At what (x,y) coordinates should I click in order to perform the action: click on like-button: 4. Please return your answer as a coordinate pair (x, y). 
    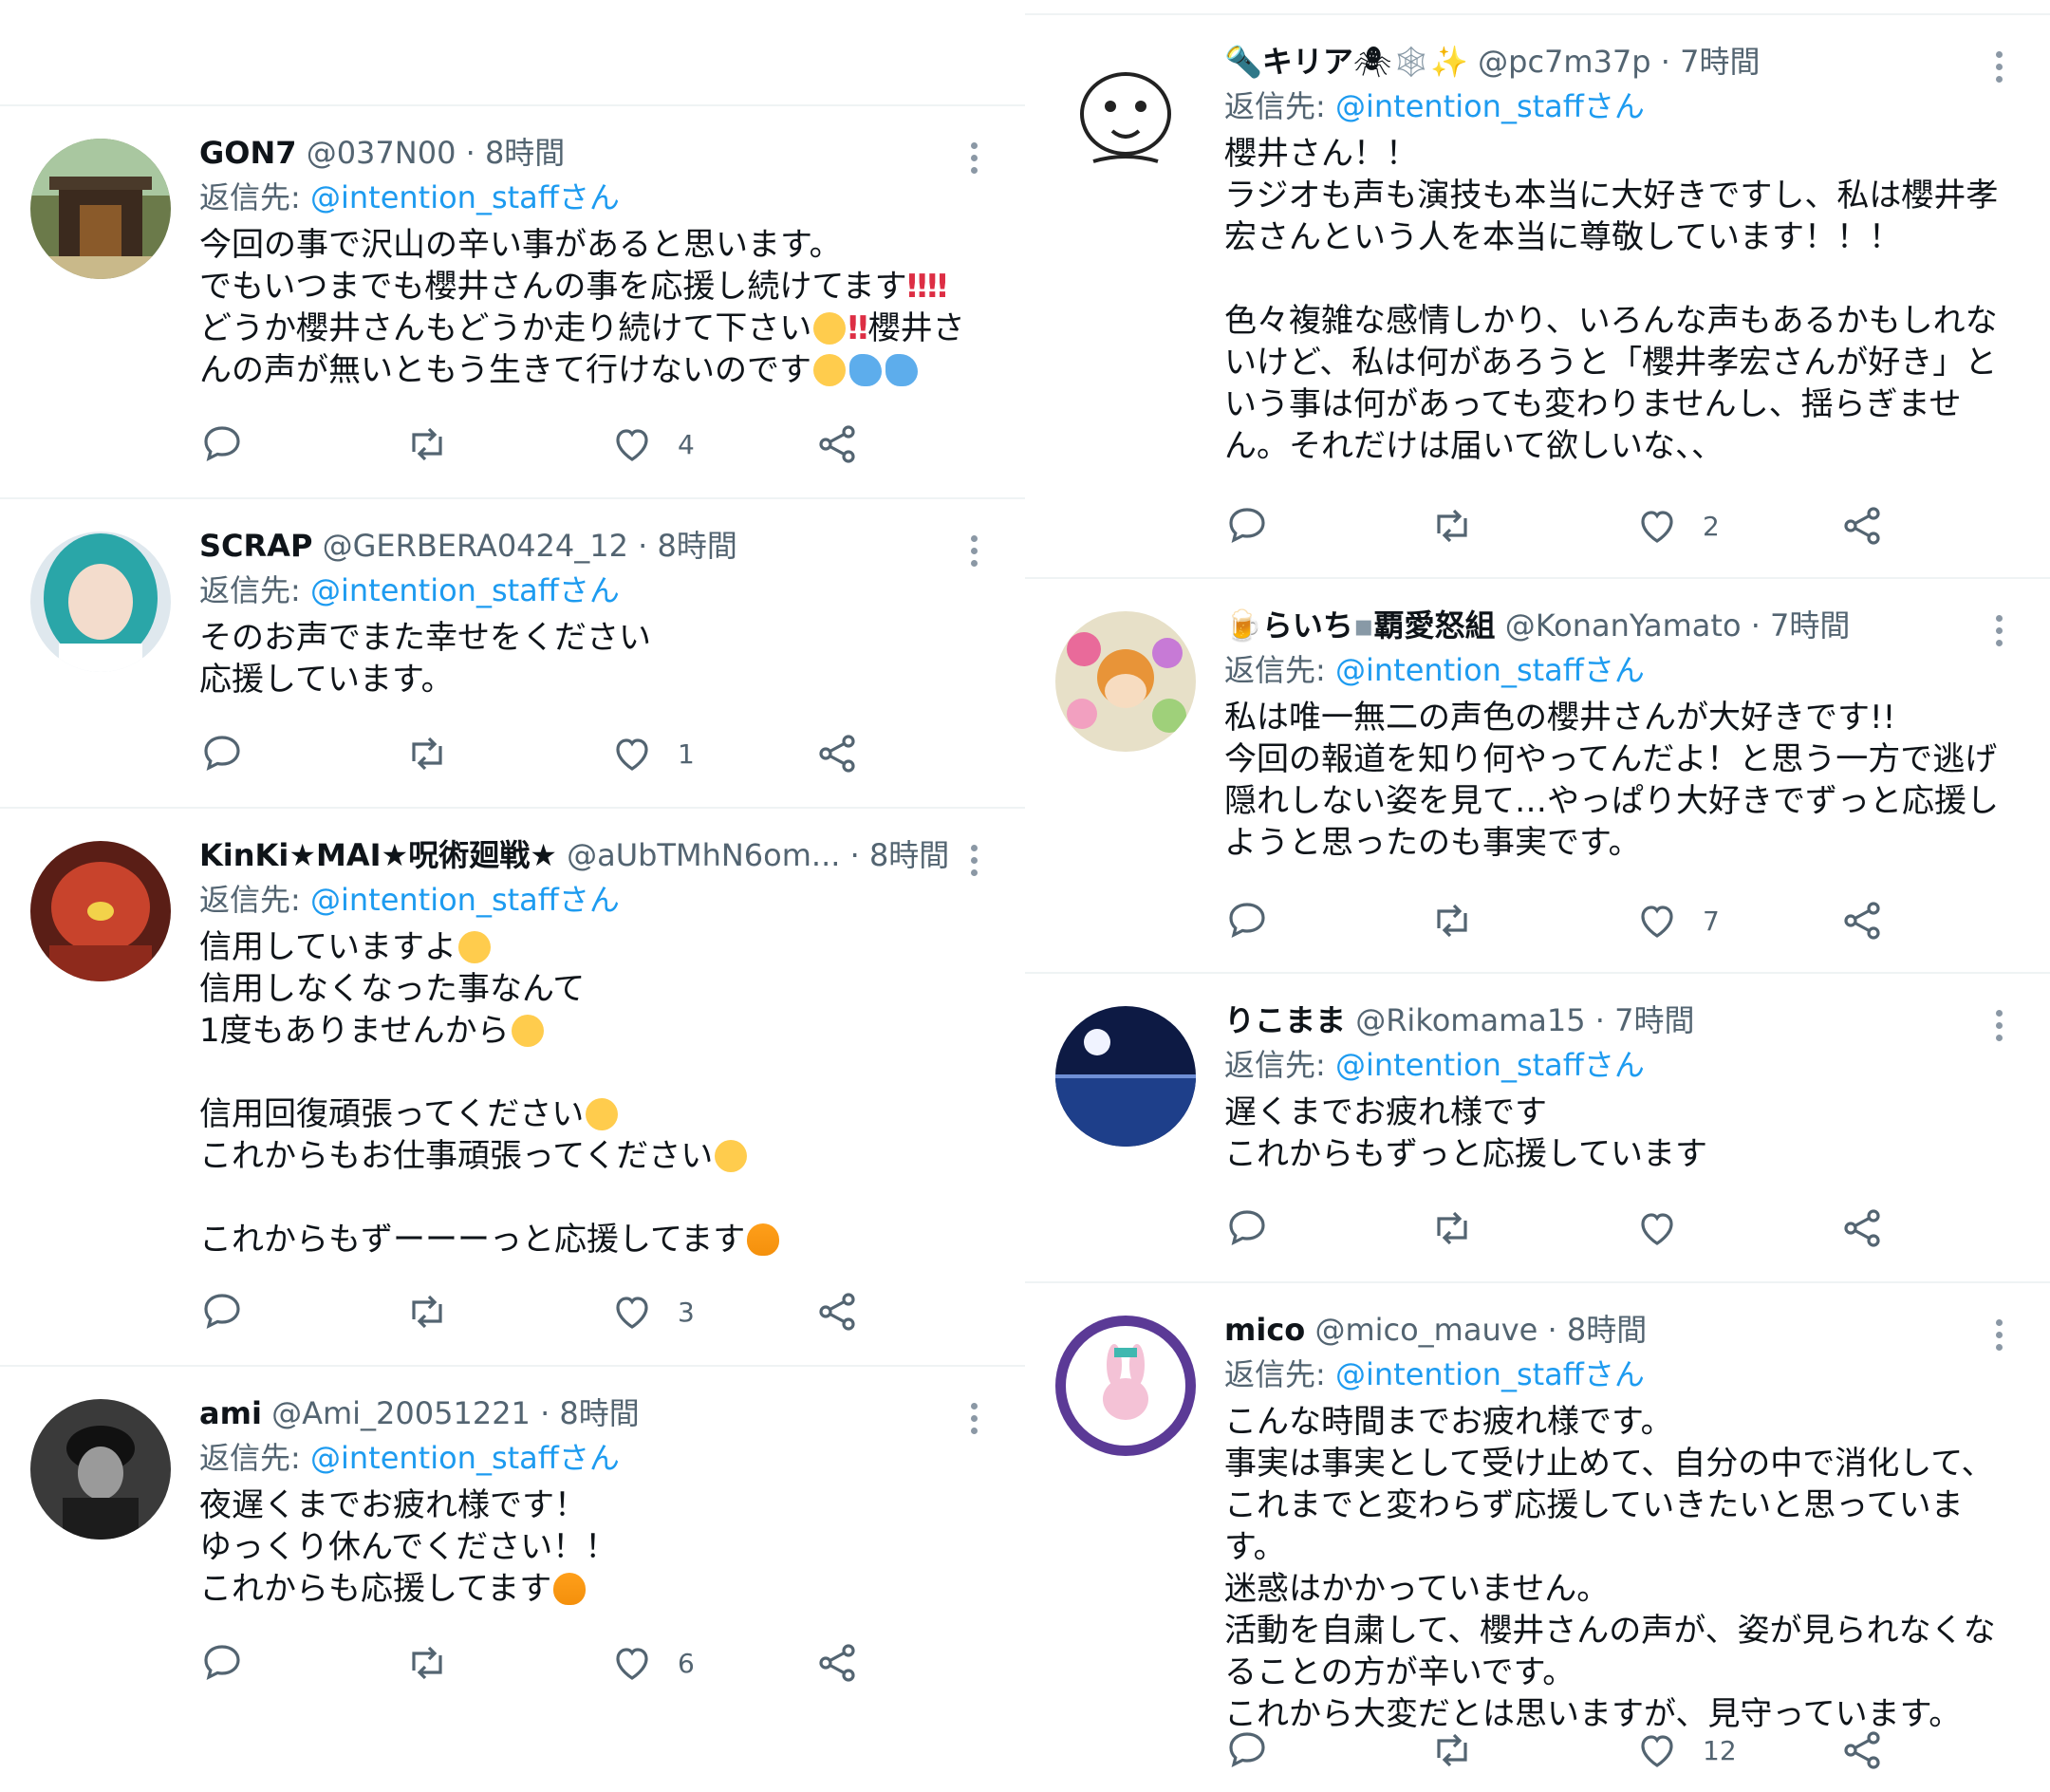
    Looking at the image, I should click on (652, 444).